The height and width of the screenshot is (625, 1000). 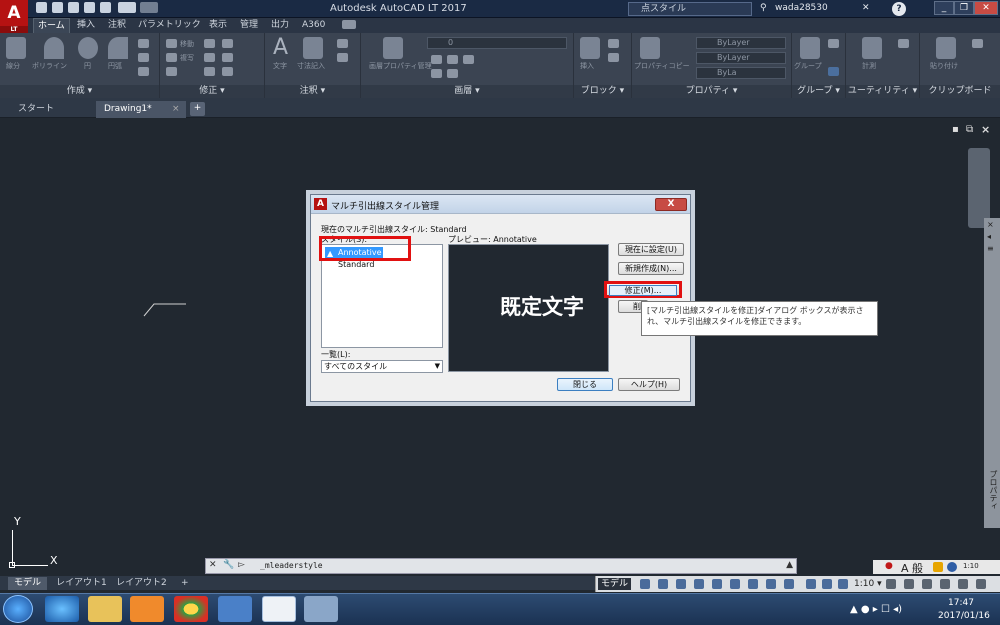 I want to click on paste-icon, so click(x=946, y=48).